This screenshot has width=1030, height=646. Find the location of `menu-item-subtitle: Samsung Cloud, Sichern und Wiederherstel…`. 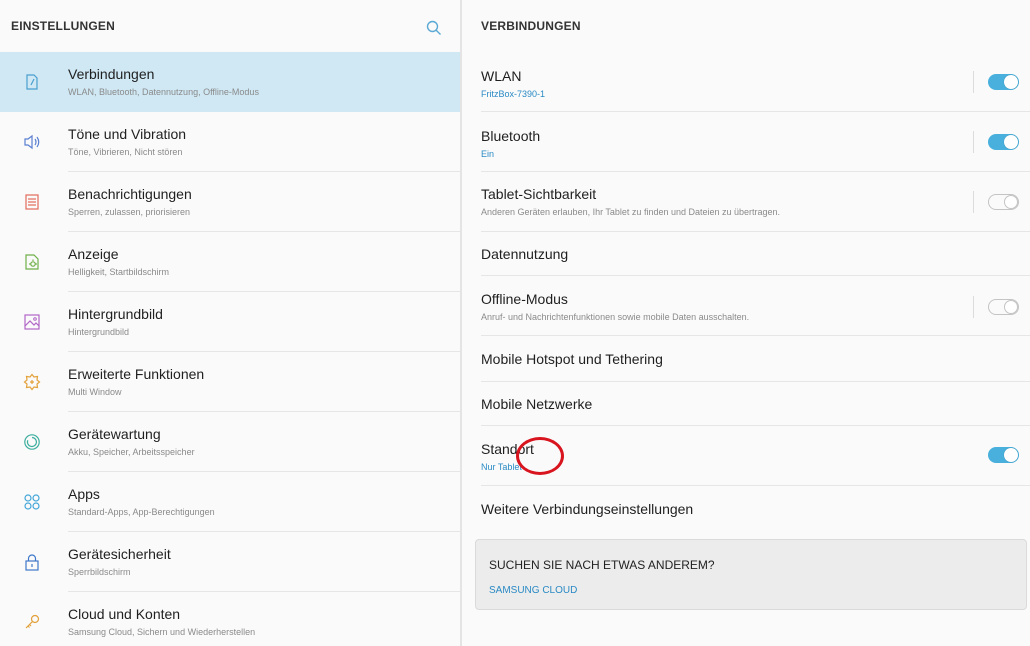

menu-item-subtitle: Samsung Cloud, Sichern und Wiederherstel… is located at coordinates (162, 632).